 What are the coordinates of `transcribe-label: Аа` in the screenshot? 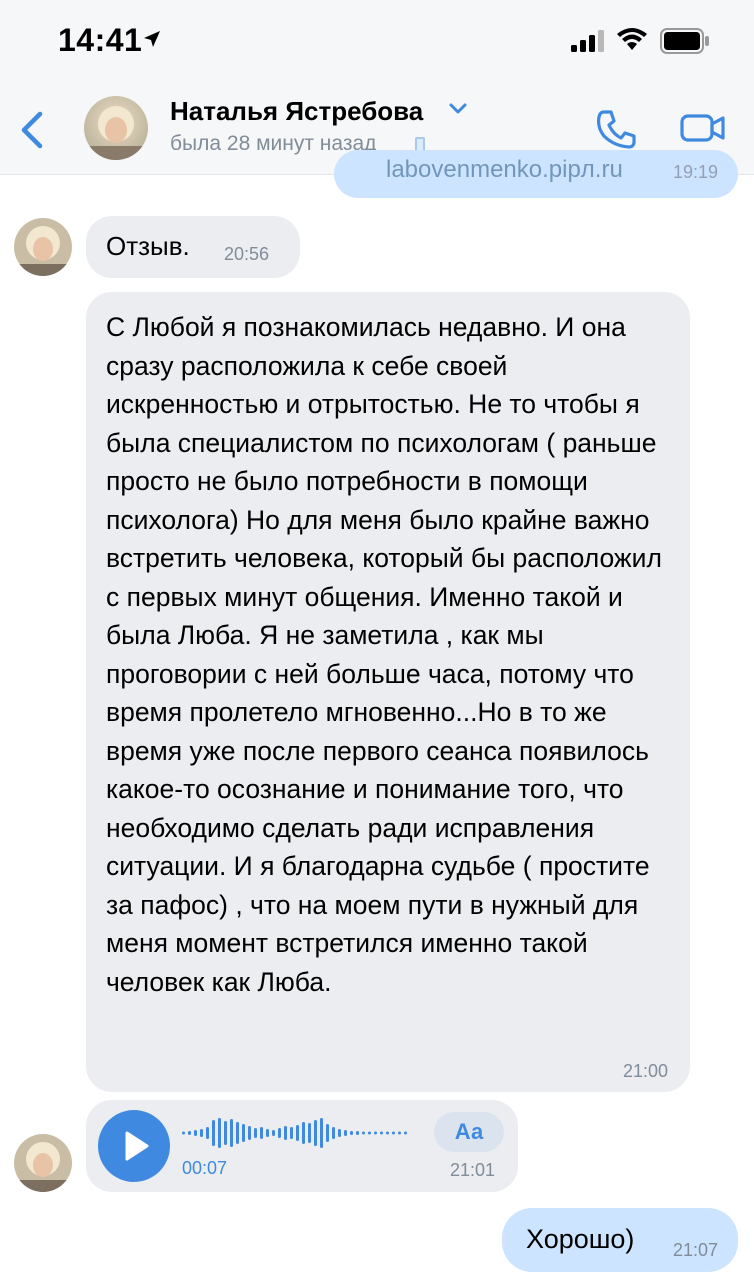 It's located at (469, 1131).